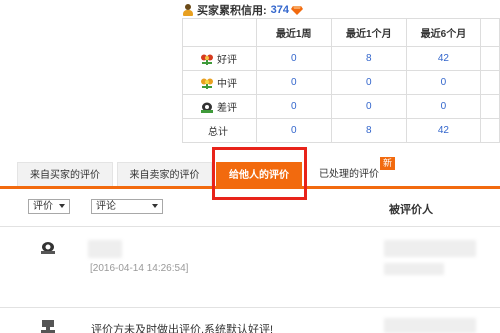  What do you see at coordinates (187, 10) in the screenshot?
I see `buyer-person-icon` at bounding box center [187, 10].